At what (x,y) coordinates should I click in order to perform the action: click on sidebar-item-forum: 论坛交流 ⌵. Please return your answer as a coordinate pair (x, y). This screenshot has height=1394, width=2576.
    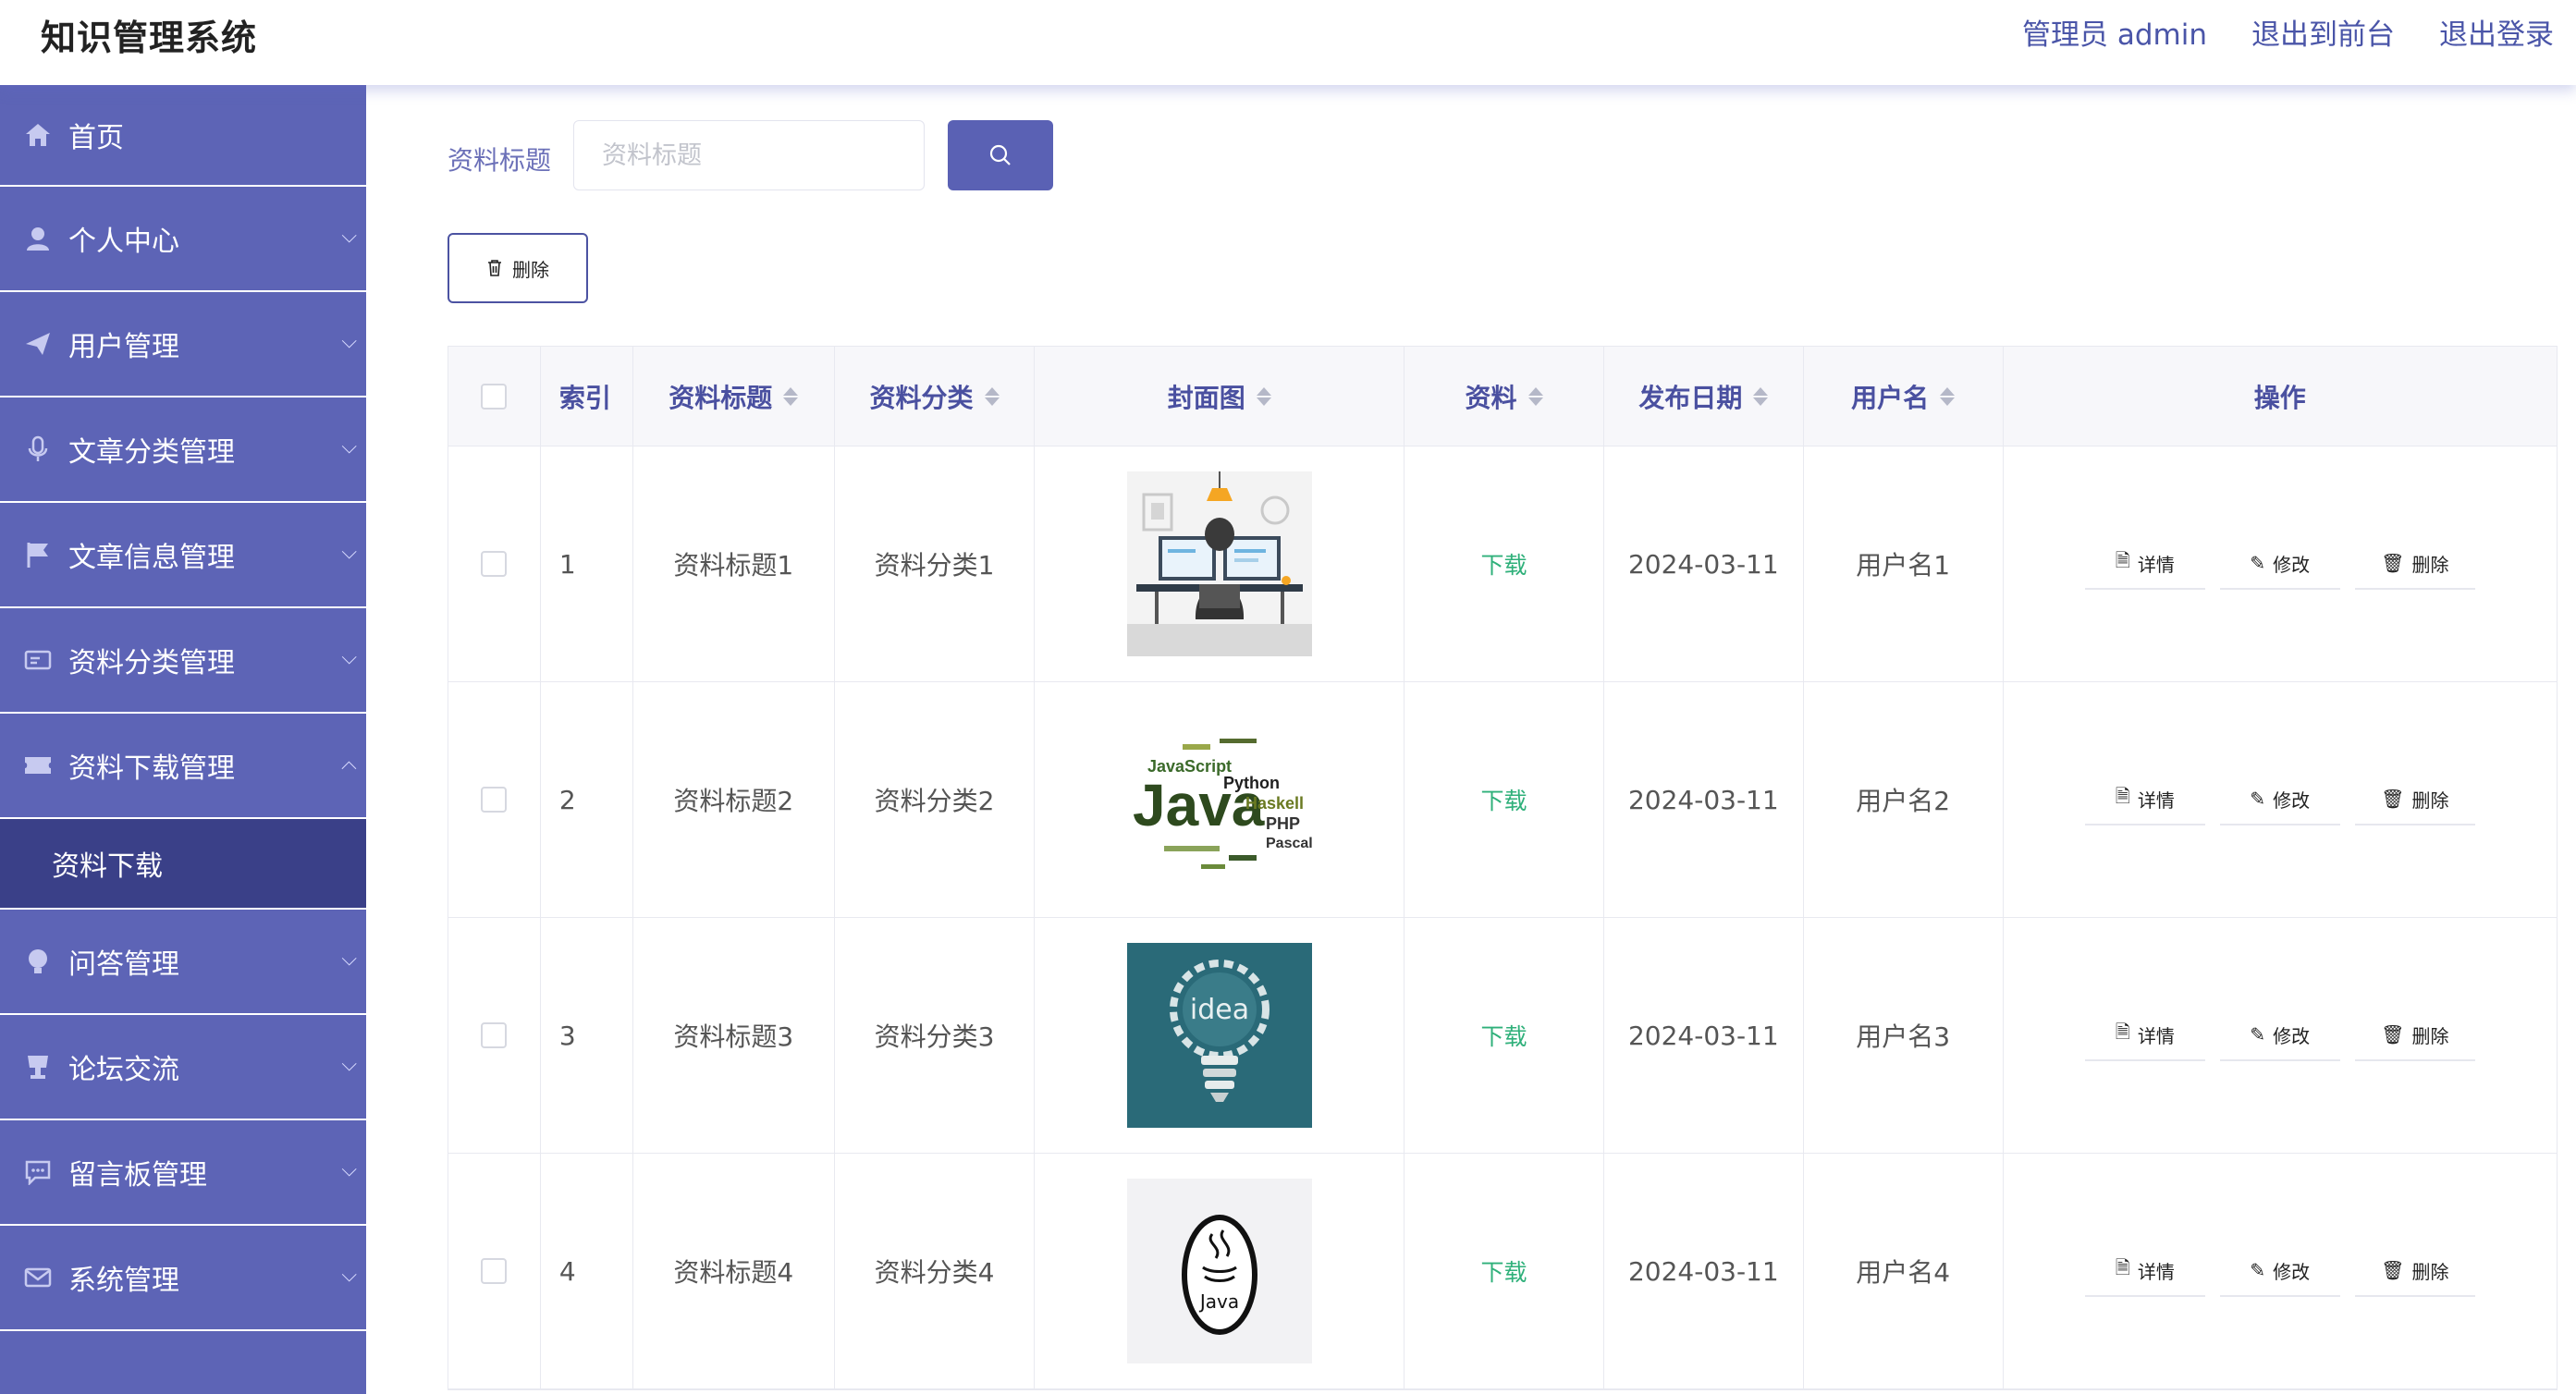
    Looking at the image, I should click on (183, 1067).